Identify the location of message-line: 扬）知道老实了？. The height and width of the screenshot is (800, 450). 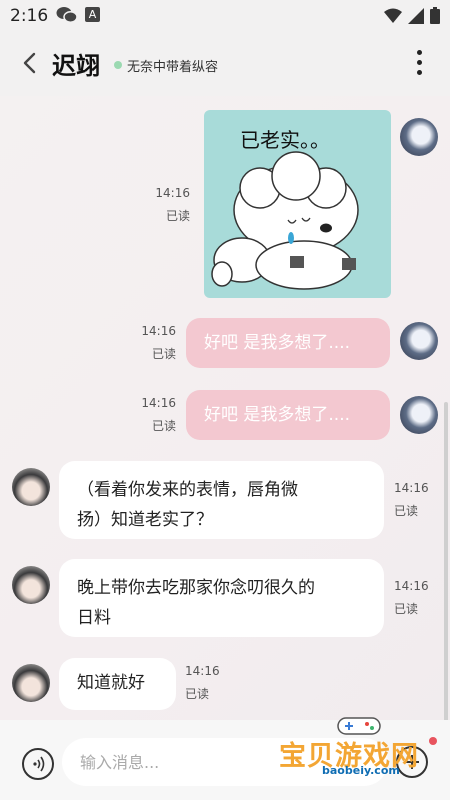
(145, 520).